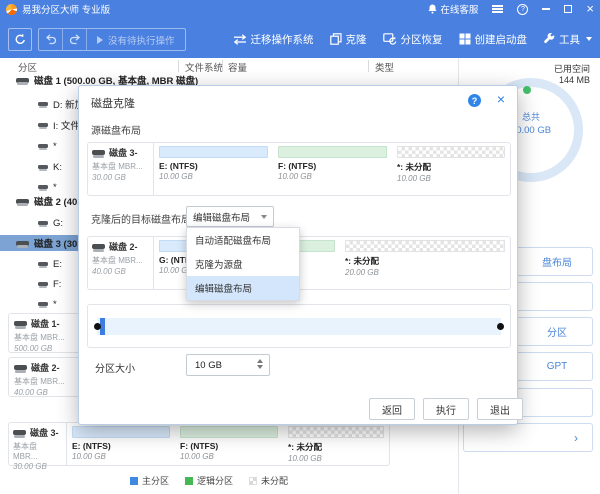 The height and width of the screenshot is (494, 600). Describe the element at coordinates (11, 9) in the screenshot. I see `app-logo-icon` at that location.